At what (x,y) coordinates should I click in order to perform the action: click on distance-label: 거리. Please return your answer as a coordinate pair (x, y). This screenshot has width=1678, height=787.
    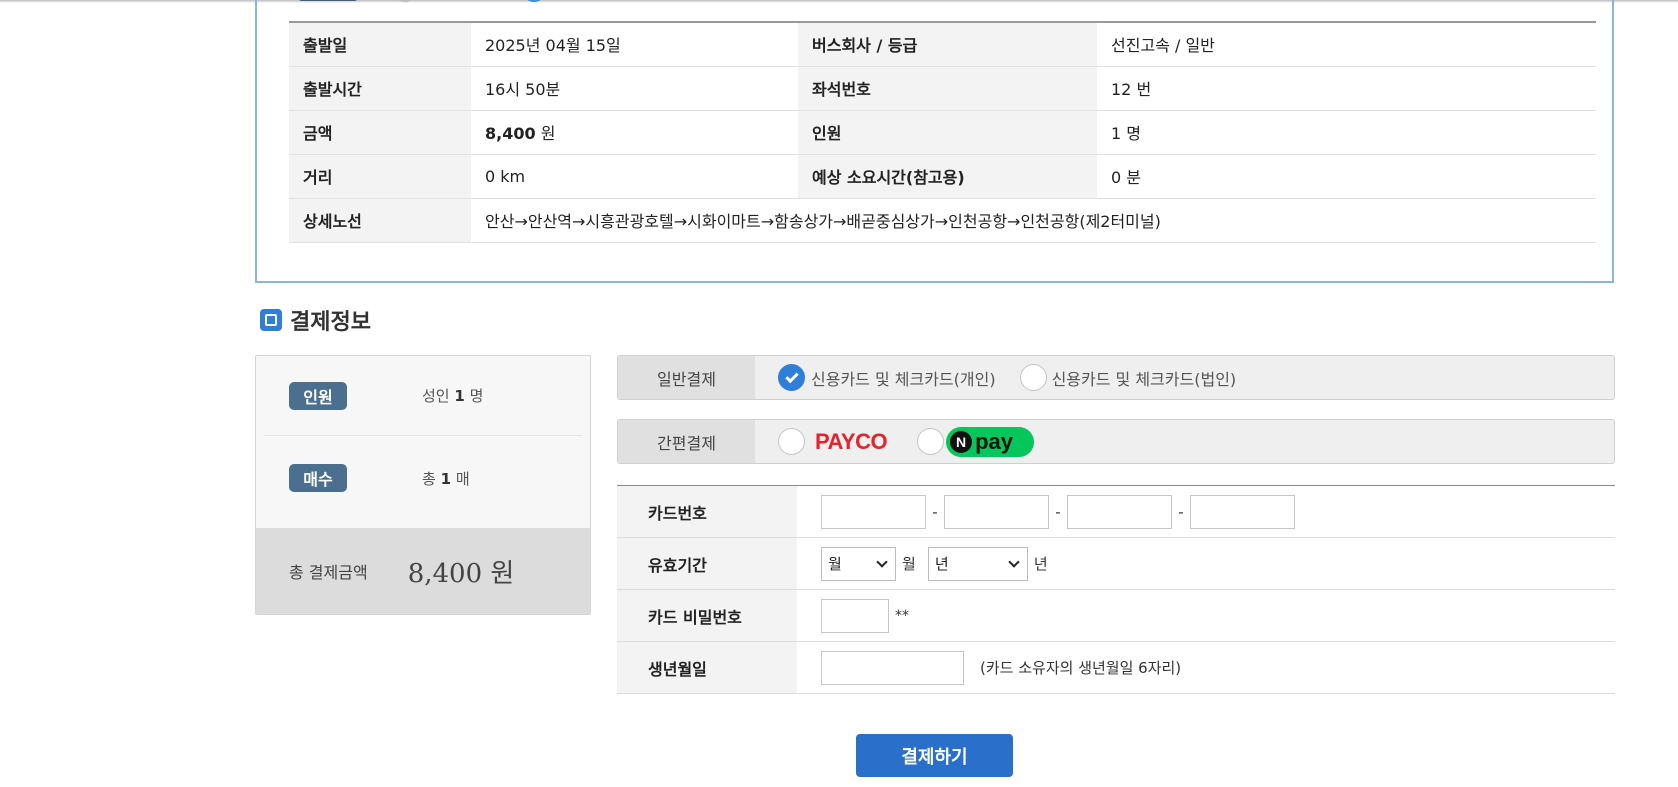
    Looking at the image, I should click on (380, 176).